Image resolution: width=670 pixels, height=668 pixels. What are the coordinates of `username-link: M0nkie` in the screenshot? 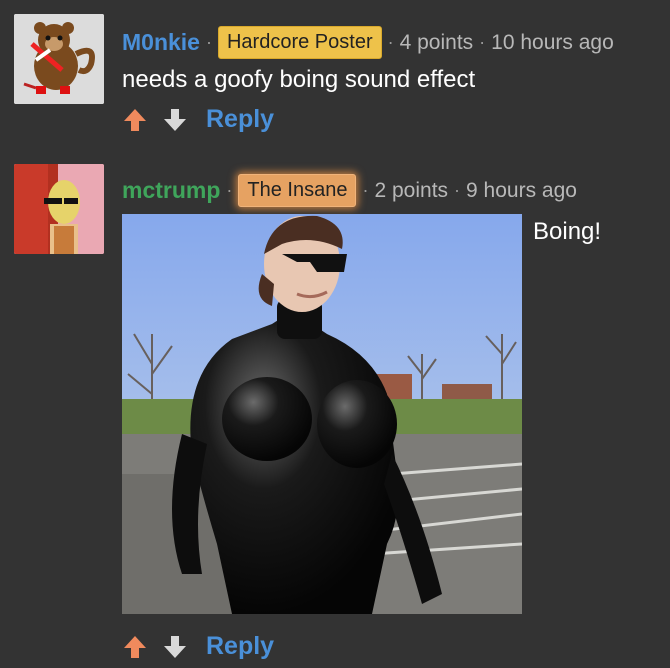 It's located at (161, 42).